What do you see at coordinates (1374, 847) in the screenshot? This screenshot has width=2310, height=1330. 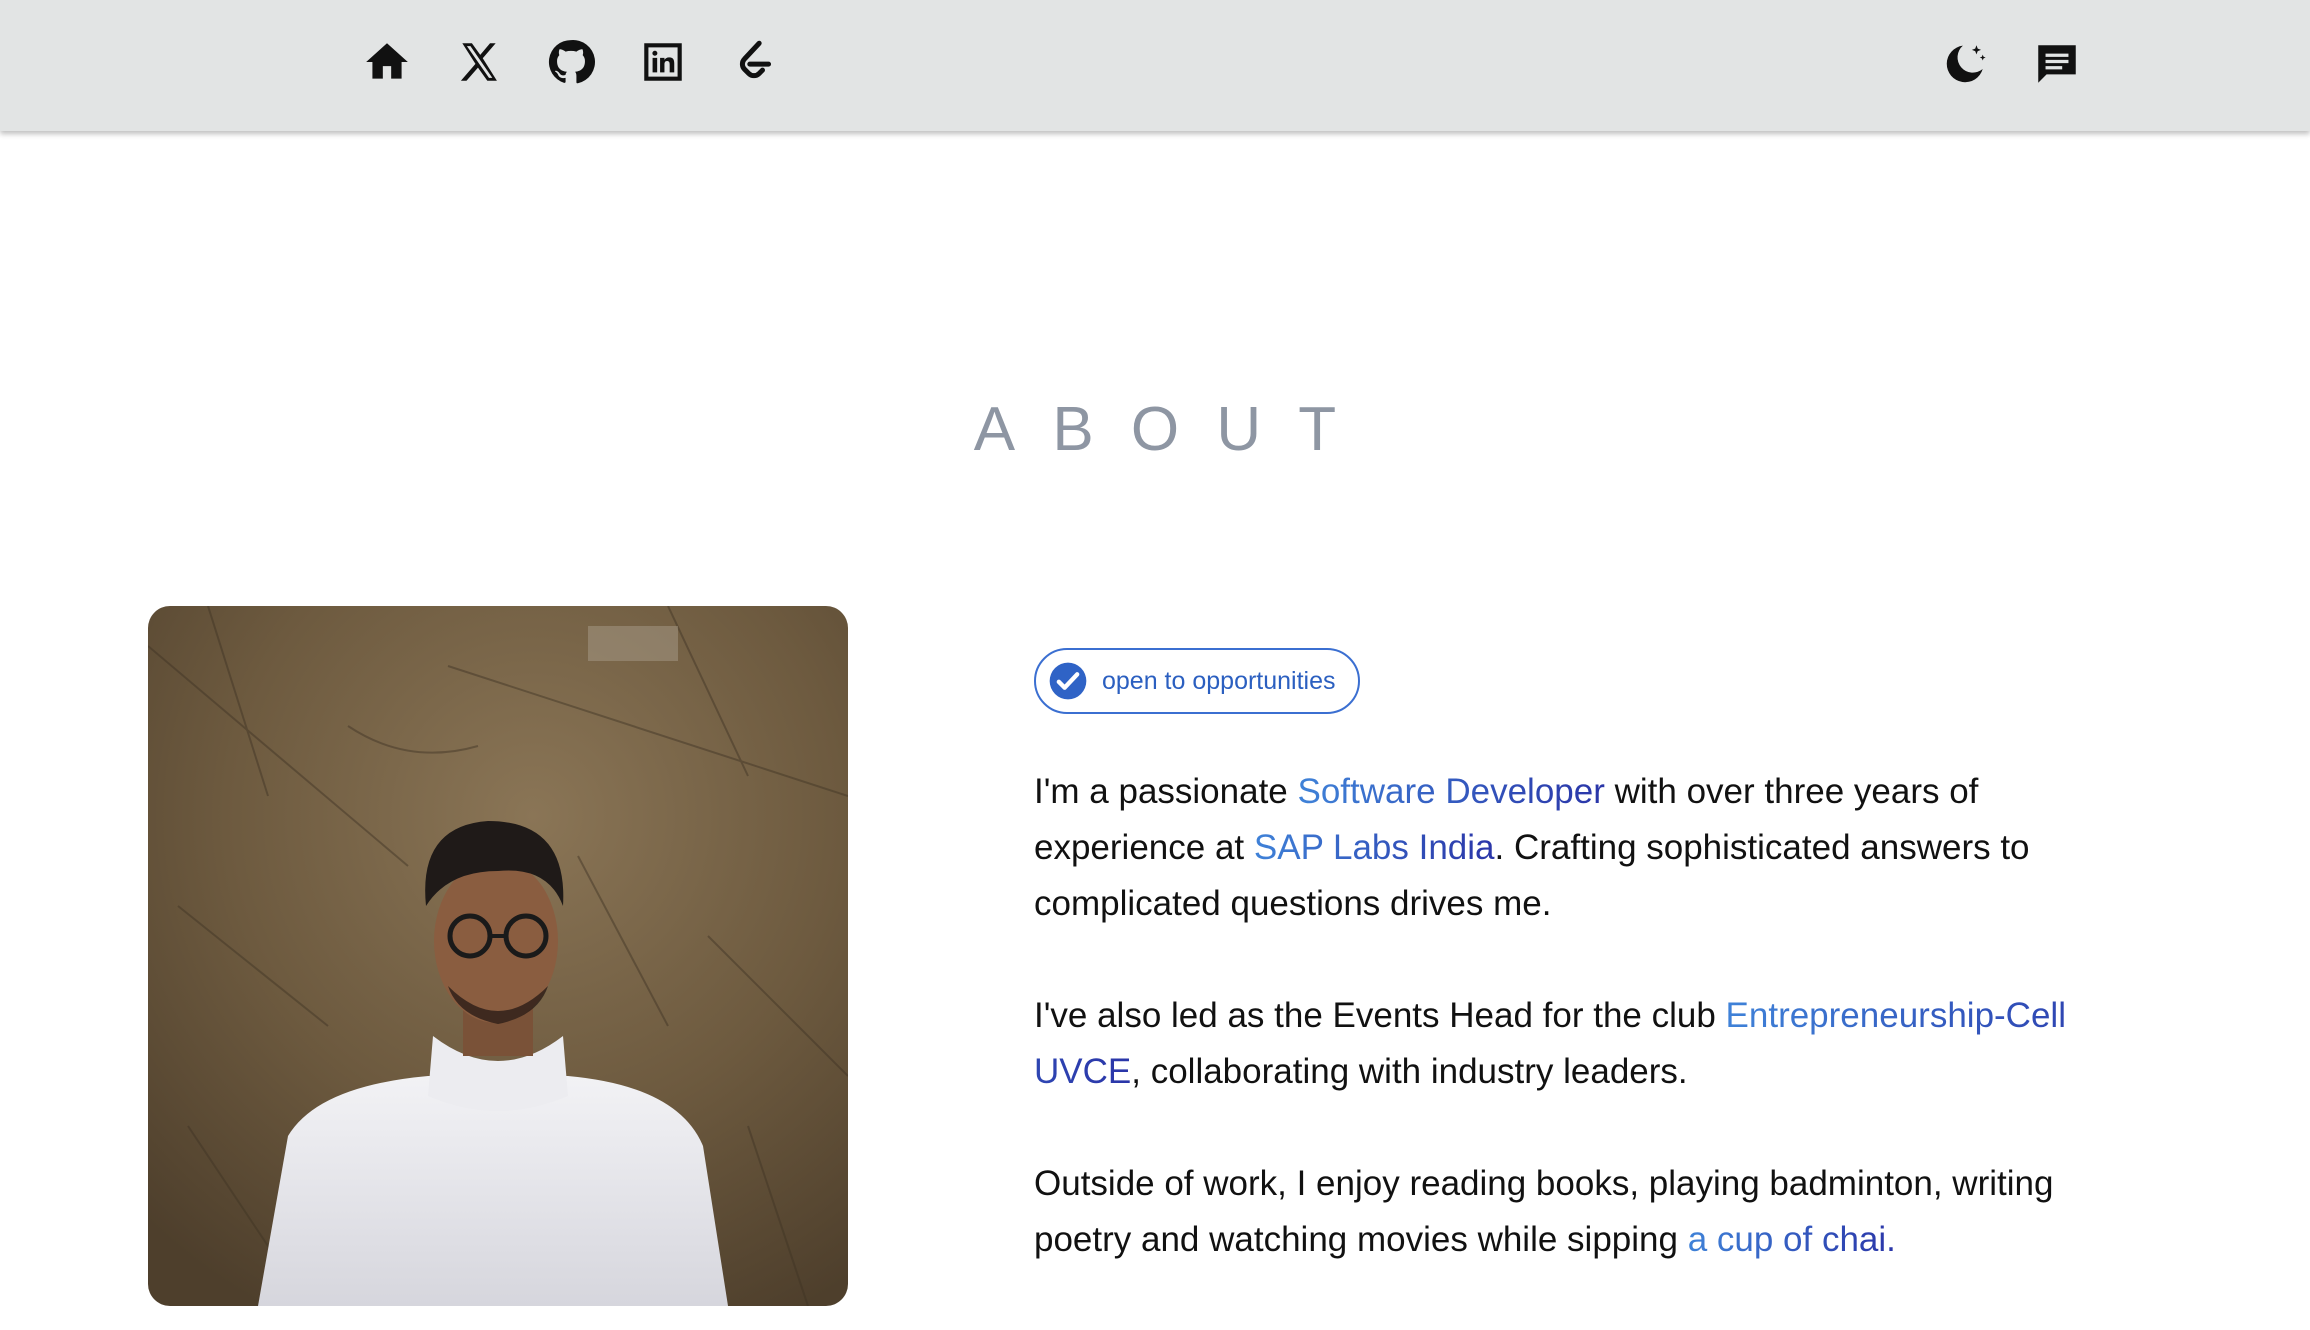 I see `sap-labs-india-link: SAP Labs India` at bounding box center [1374, 847].